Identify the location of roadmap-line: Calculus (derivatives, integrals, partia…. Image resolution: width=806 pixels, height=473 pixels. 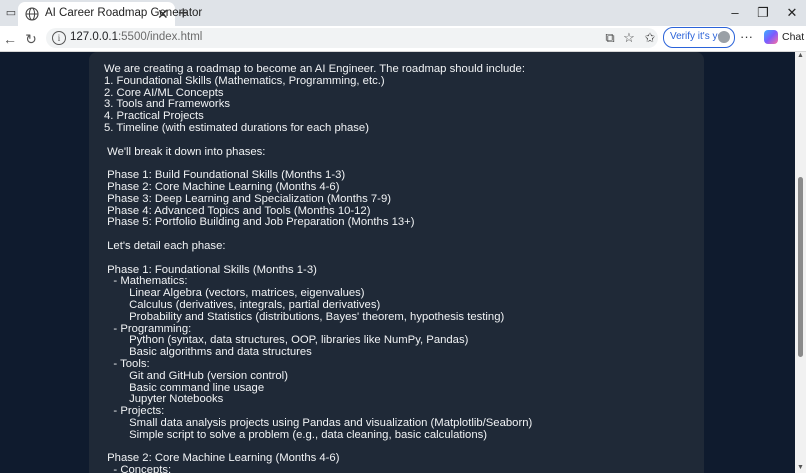
(242, 304).